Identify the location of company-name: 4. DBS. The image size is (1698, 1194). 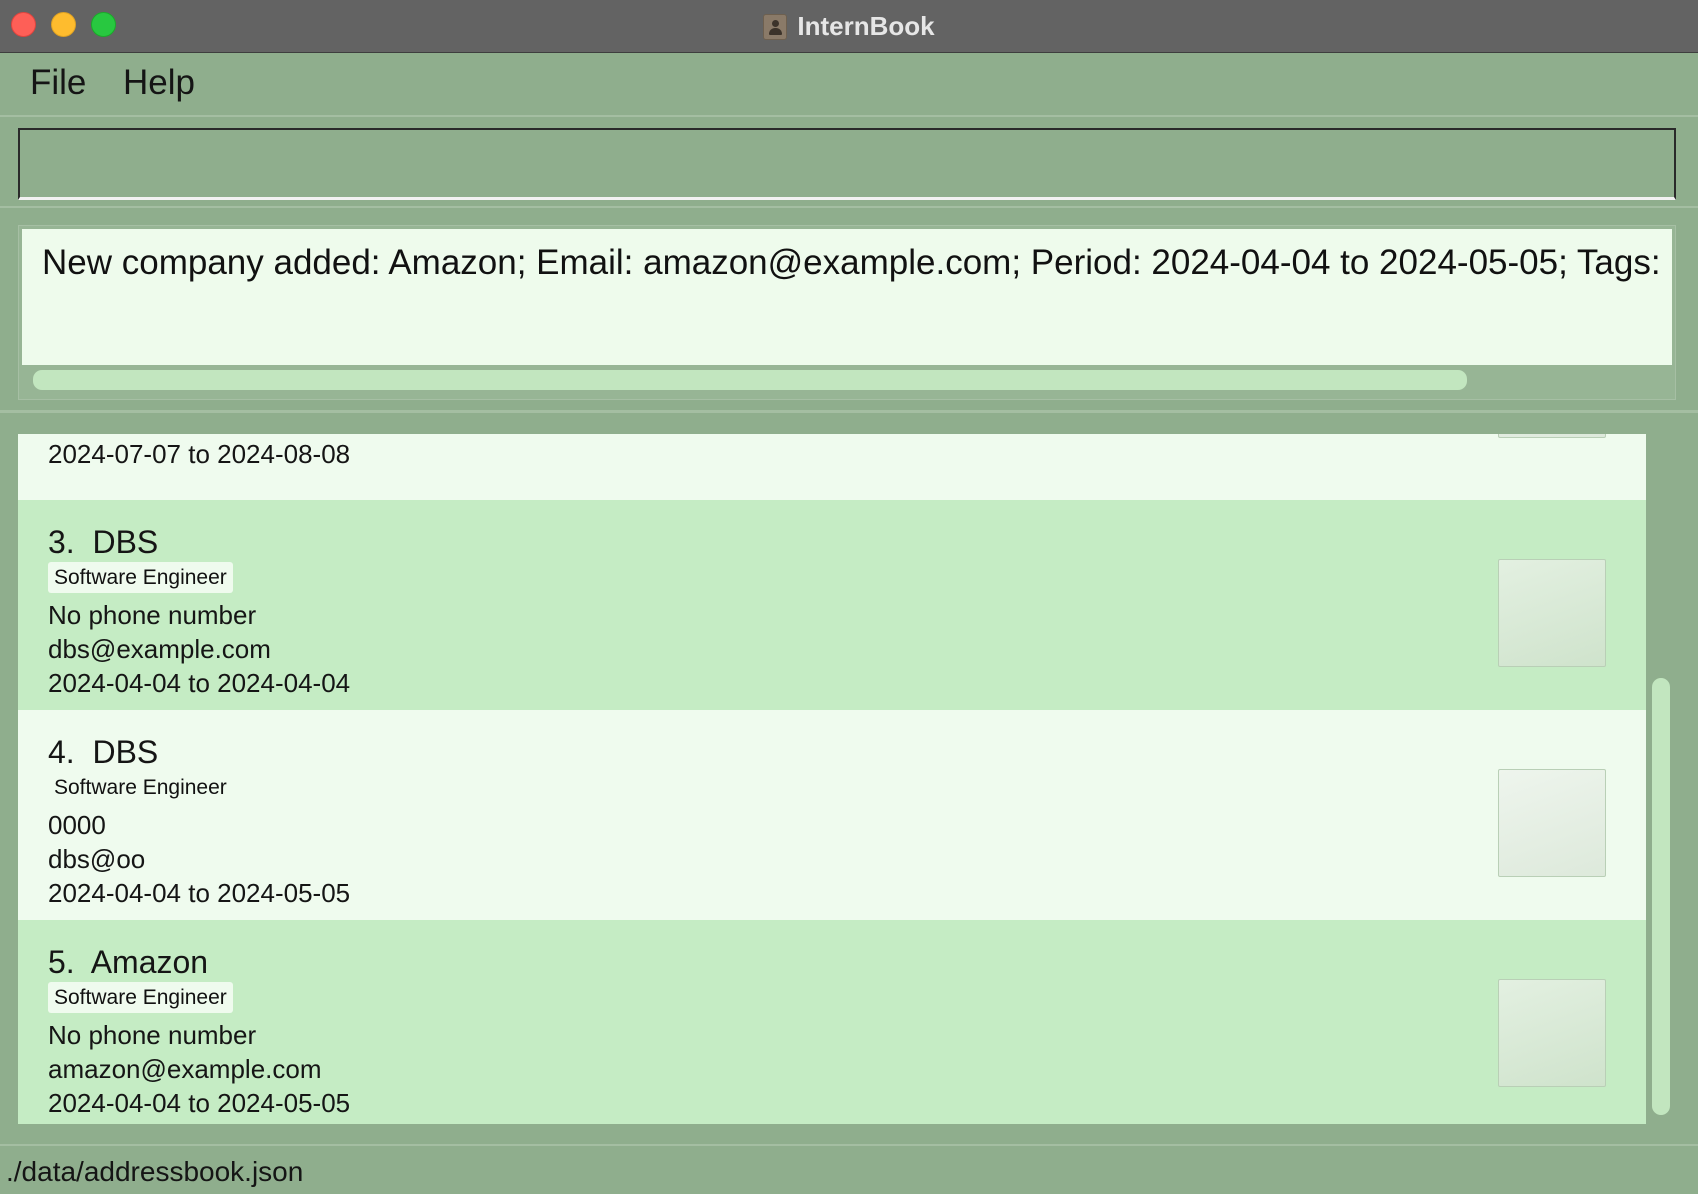
(103, 752).